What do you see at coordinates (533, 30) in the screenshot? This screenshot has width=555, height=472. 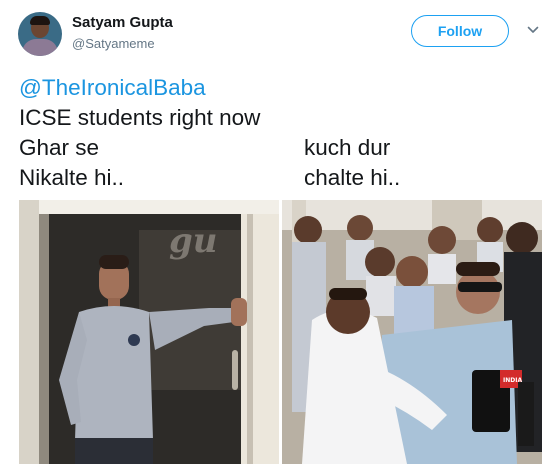 I see `chevron-down-icon` at bounding box center [533, 30].